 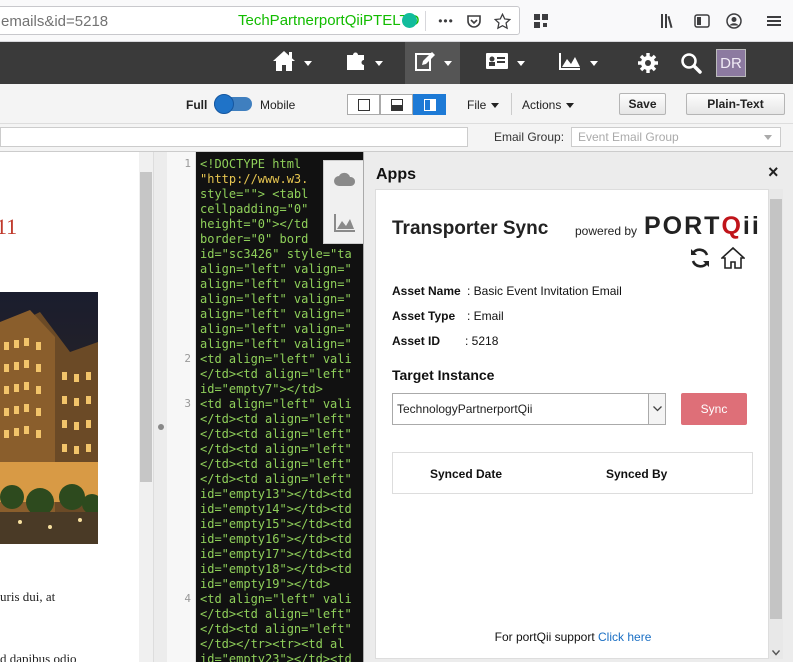 I want to click on pocket-icon, so click(x=474, y=21).